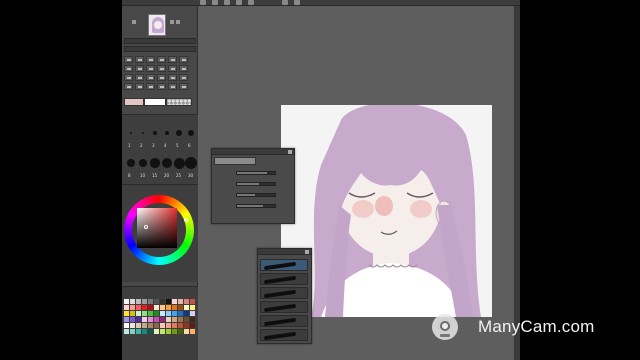  Describe the element at coordinates (146, 227) in the screenshot. I see `color-picker` at that location.